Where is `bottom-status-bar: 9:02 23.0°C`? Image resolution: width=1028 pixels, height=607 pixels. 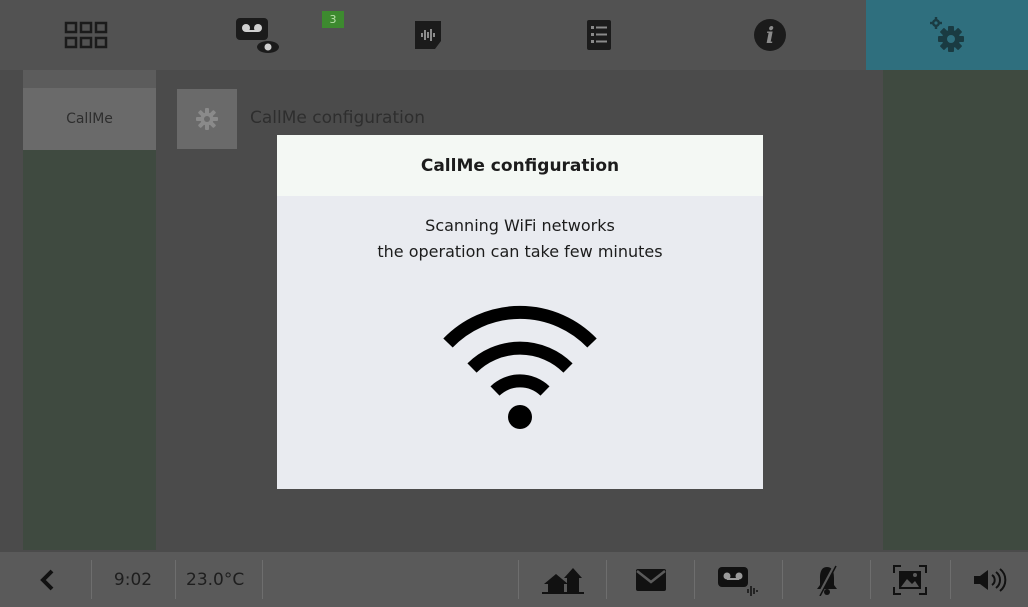 bottom-status-bar: 9:02 23.0°C is located at coordinates (514, 579).